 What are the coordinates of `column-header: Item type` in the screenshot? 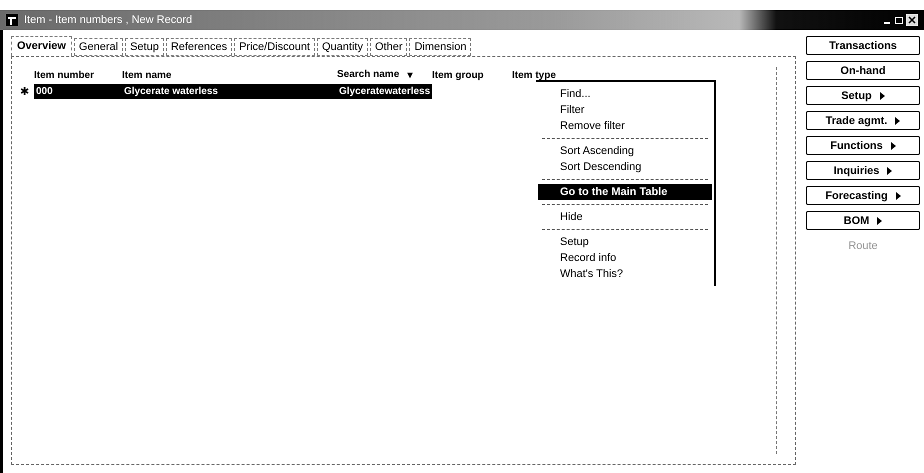 It's located at (557, 75).